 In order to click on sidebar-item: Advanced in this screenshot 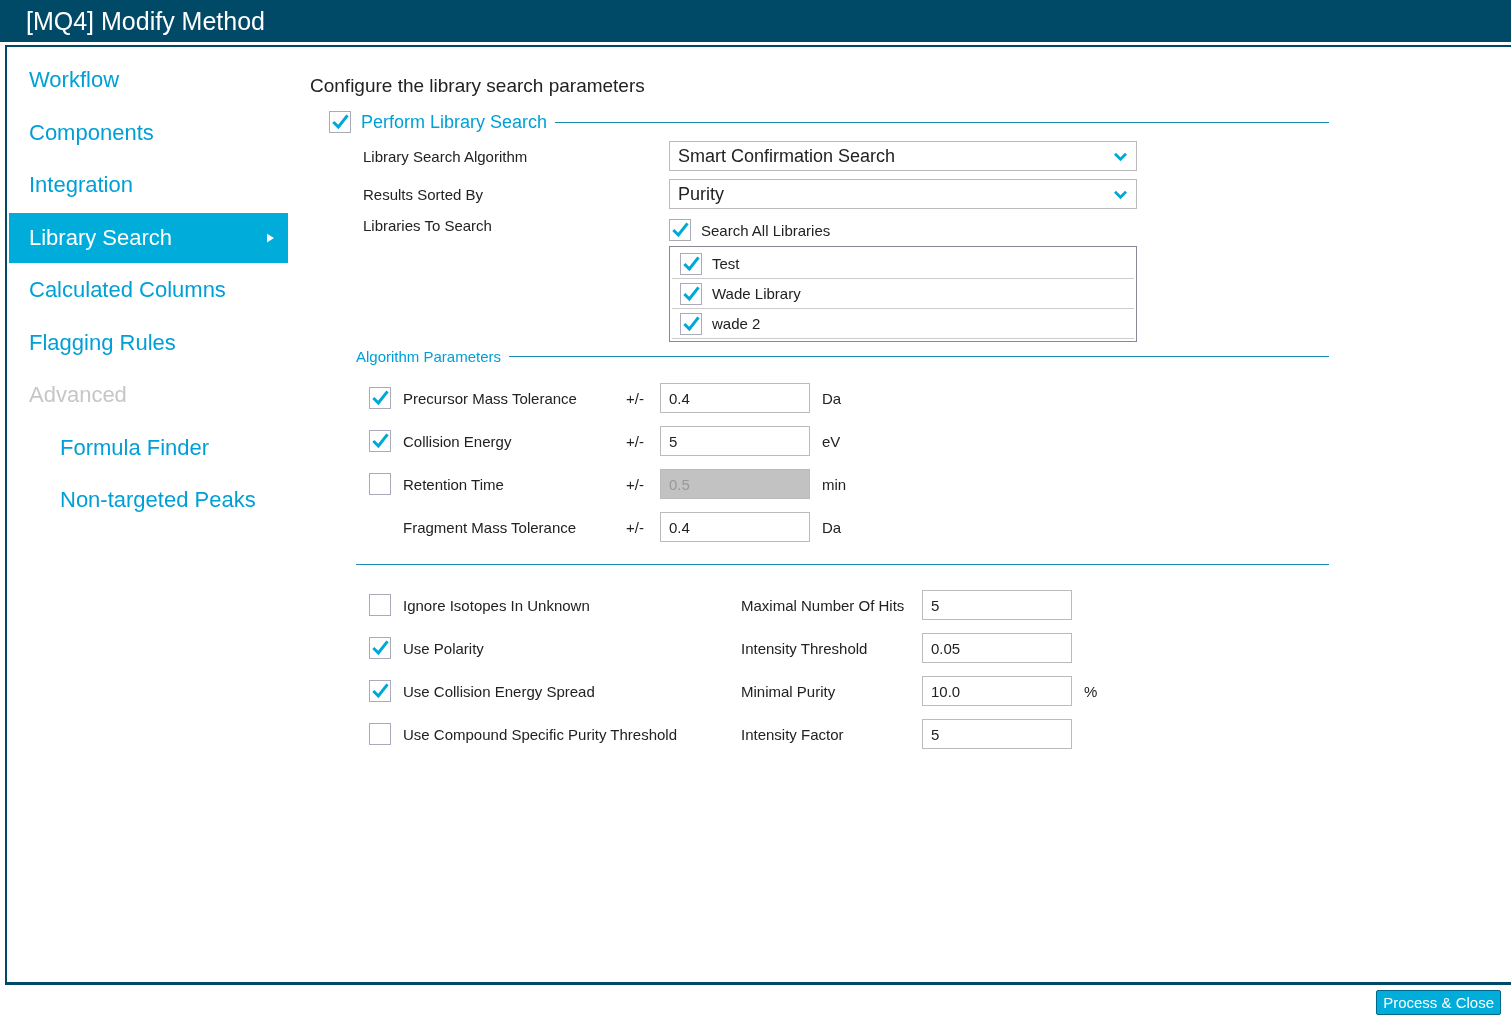, I will do `click(78, 395)`.